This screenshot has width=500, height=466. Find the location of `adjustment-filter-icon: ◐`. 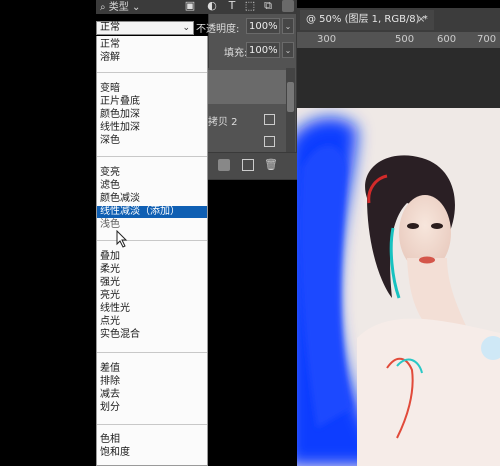

adjustment-filter-icon: ◐ is located at coordinates (212, 6).